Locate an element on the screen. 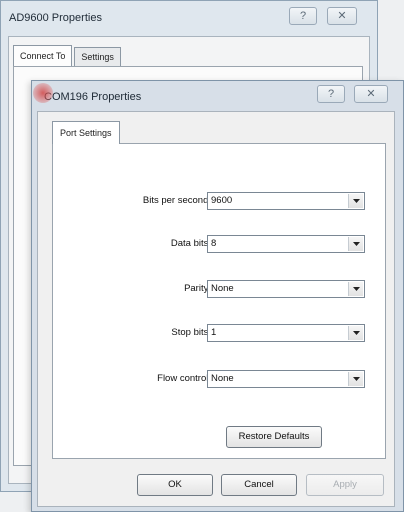  stop-bits-select: 1 is located at coordinates (286, 333).